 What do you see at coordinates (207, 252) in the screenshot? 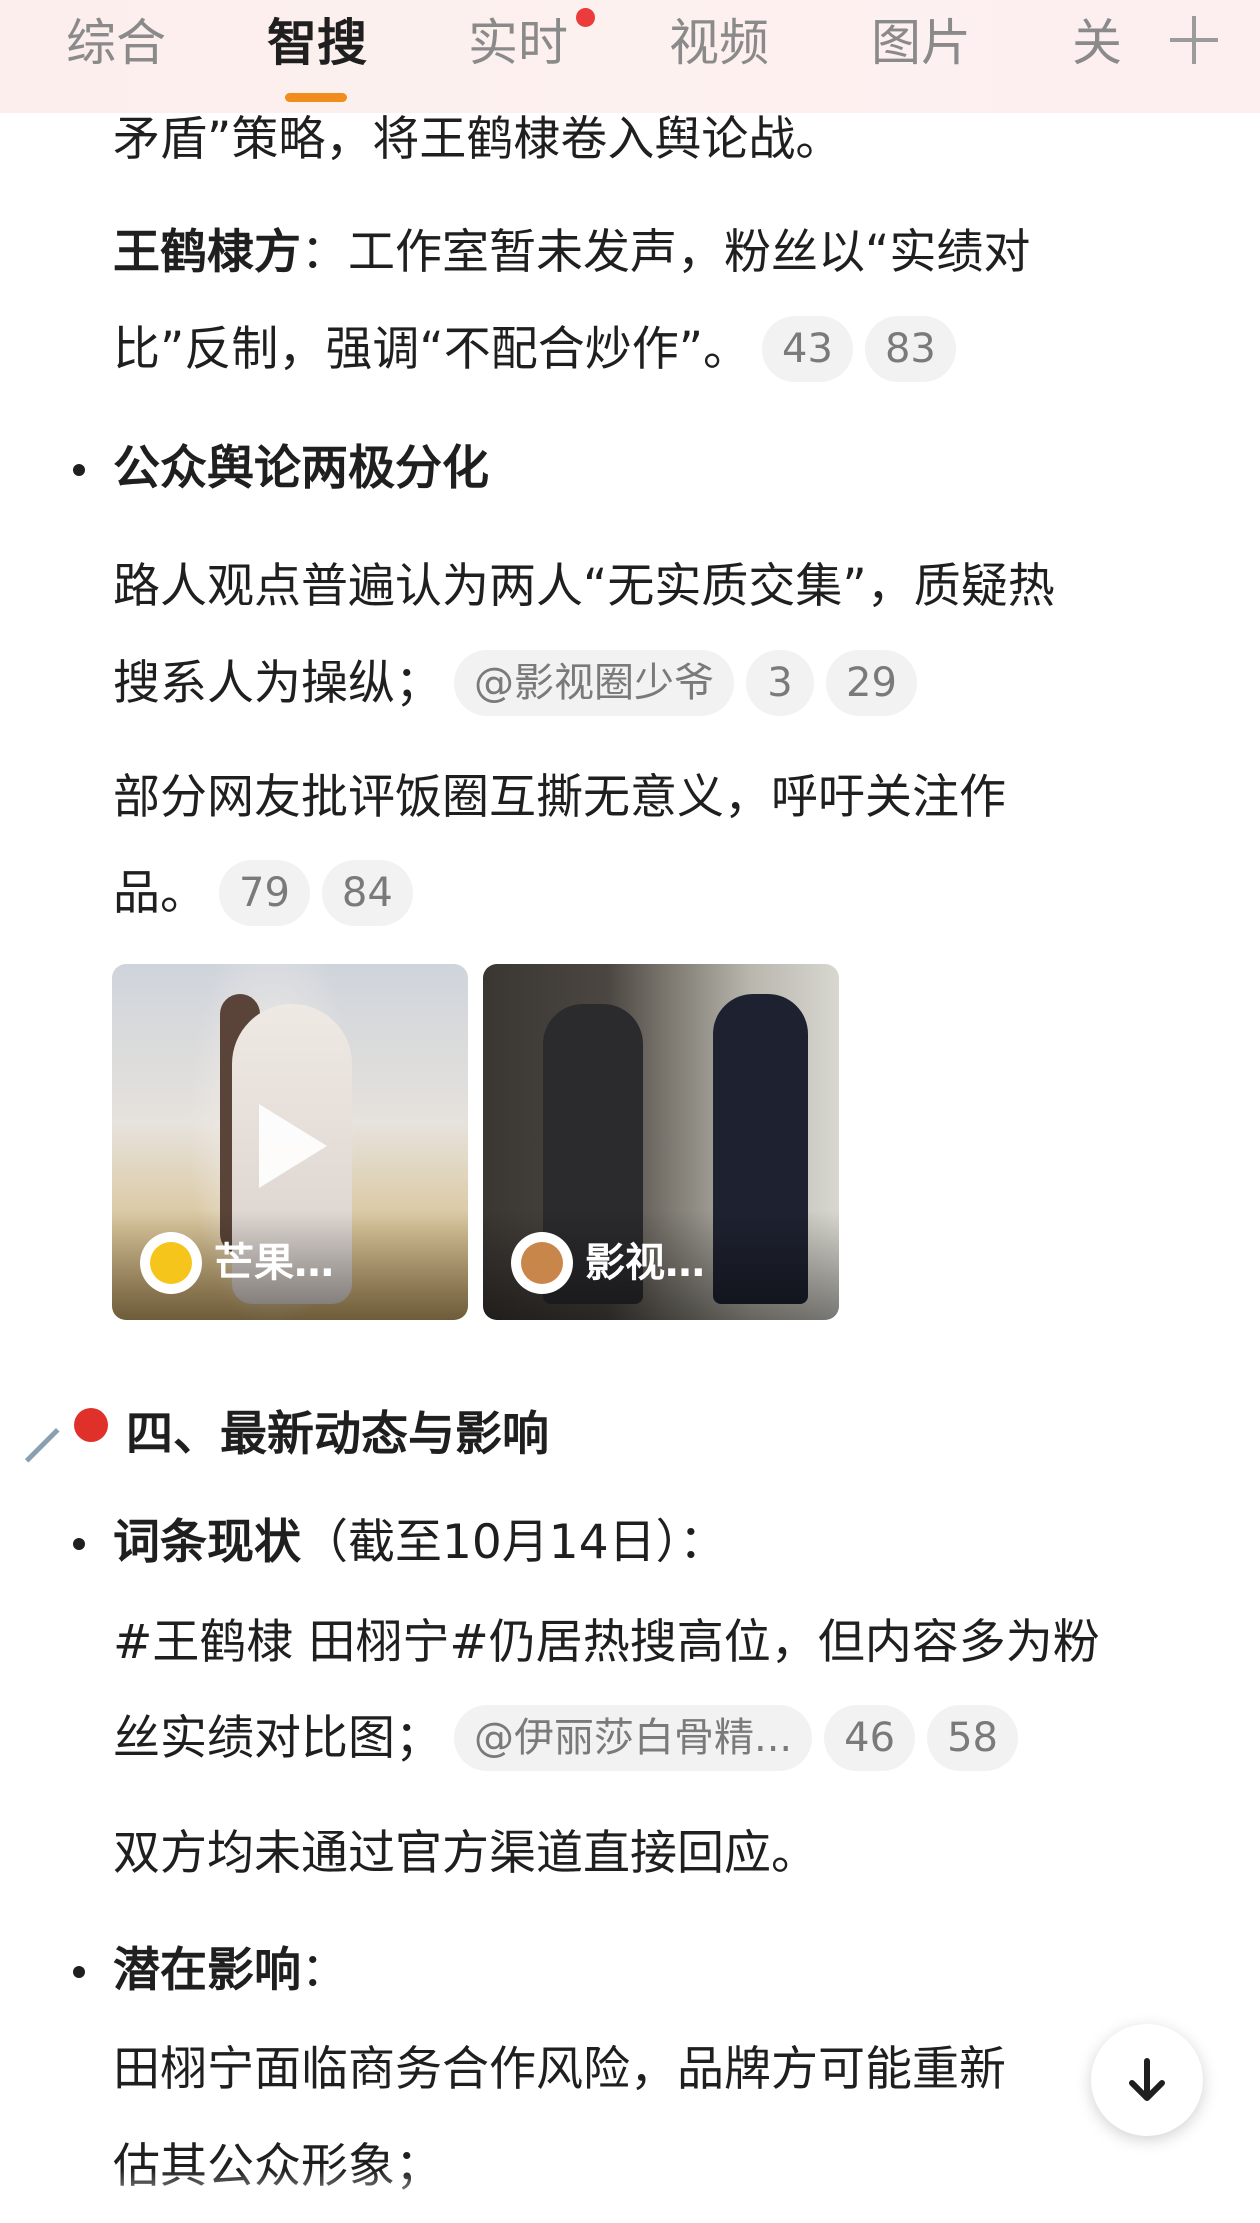
I see `wang-label: 王鹤棣方` at bounding box center [207, 252].